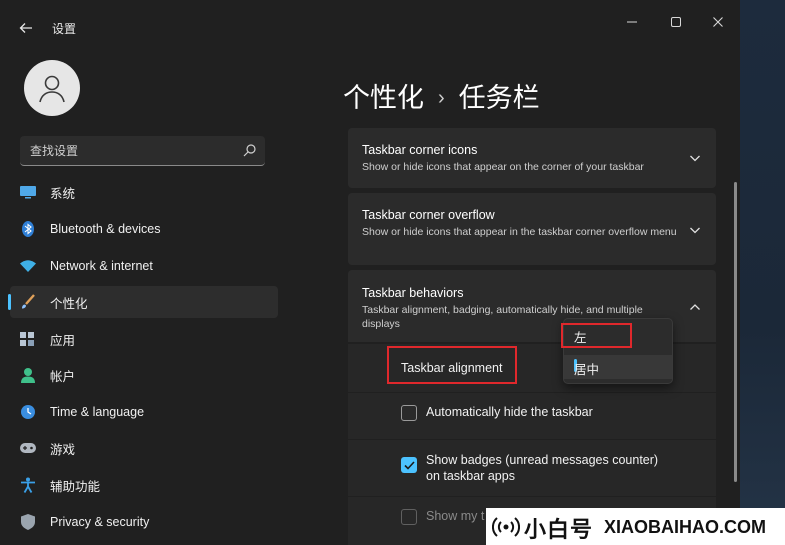 This screenshot has width=785, height=545. I want to click on sidebar-item-accessibility: 辅助功能, so click(144, 485).